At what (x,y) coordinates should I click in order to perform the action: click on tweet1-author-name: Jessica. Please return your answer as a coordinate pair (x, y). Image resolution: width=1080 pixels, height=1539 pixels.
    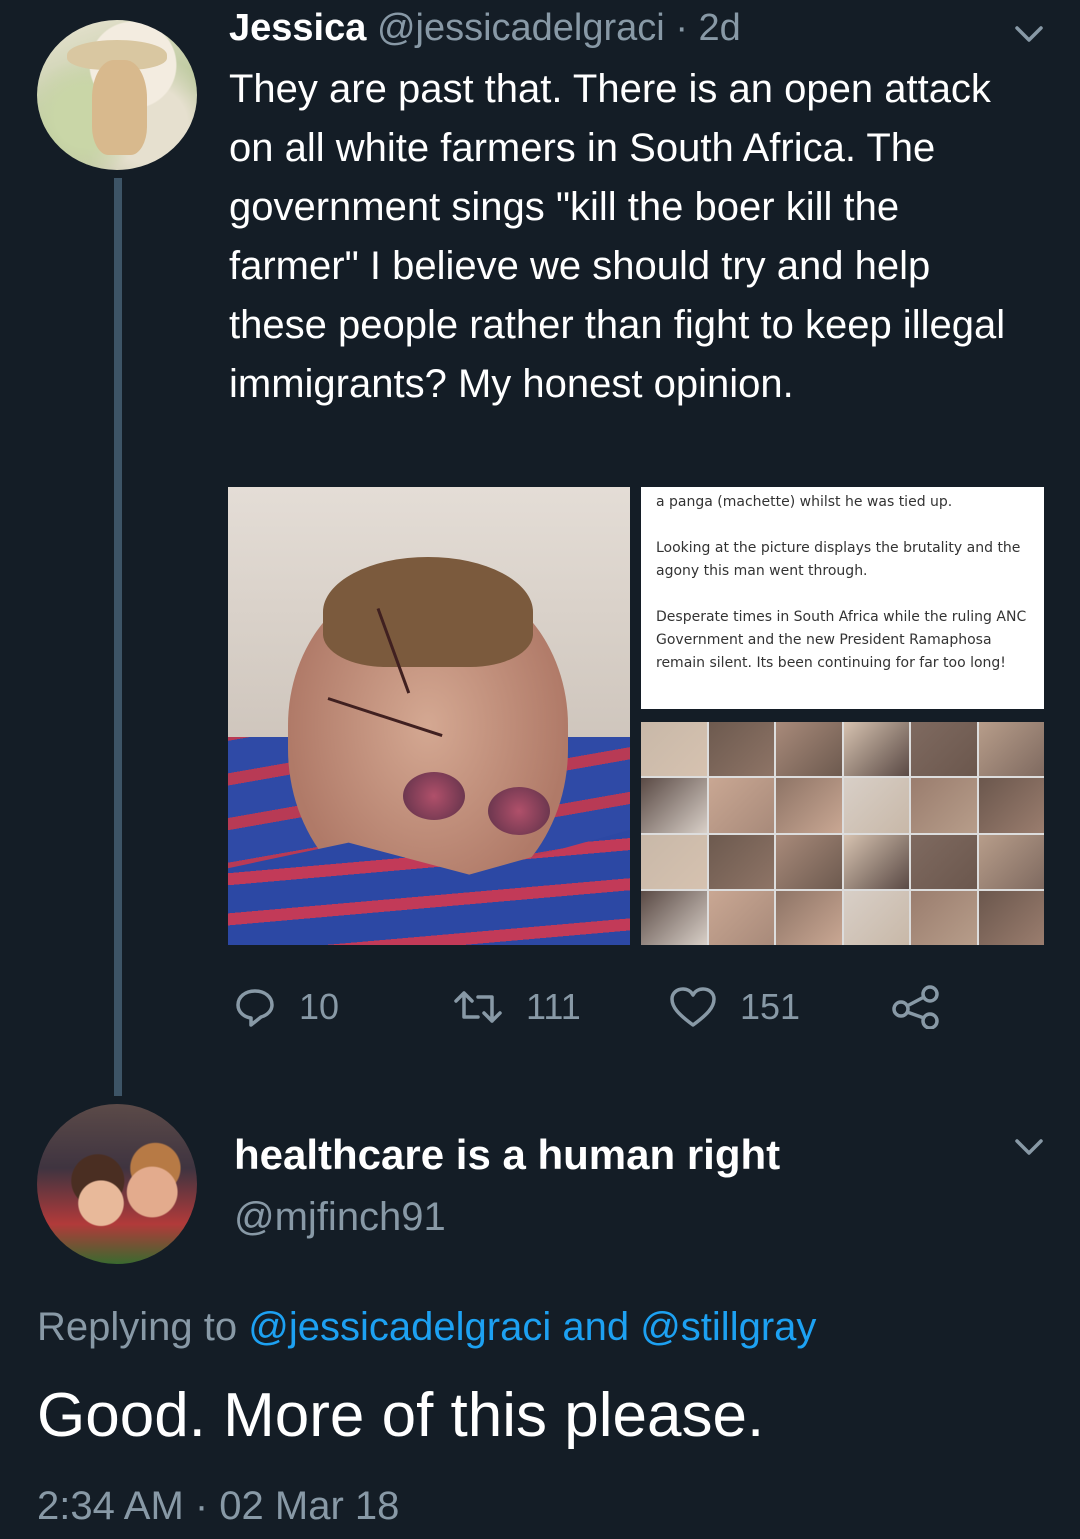
    Looking at the image, I should click on (297, 28).